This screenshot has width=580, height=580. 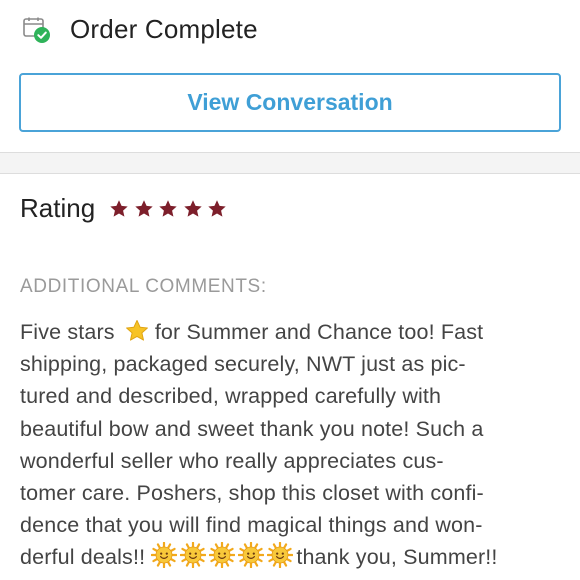 I want to click on view-conversation-label: View Conversation, so click(x=290, y=102).